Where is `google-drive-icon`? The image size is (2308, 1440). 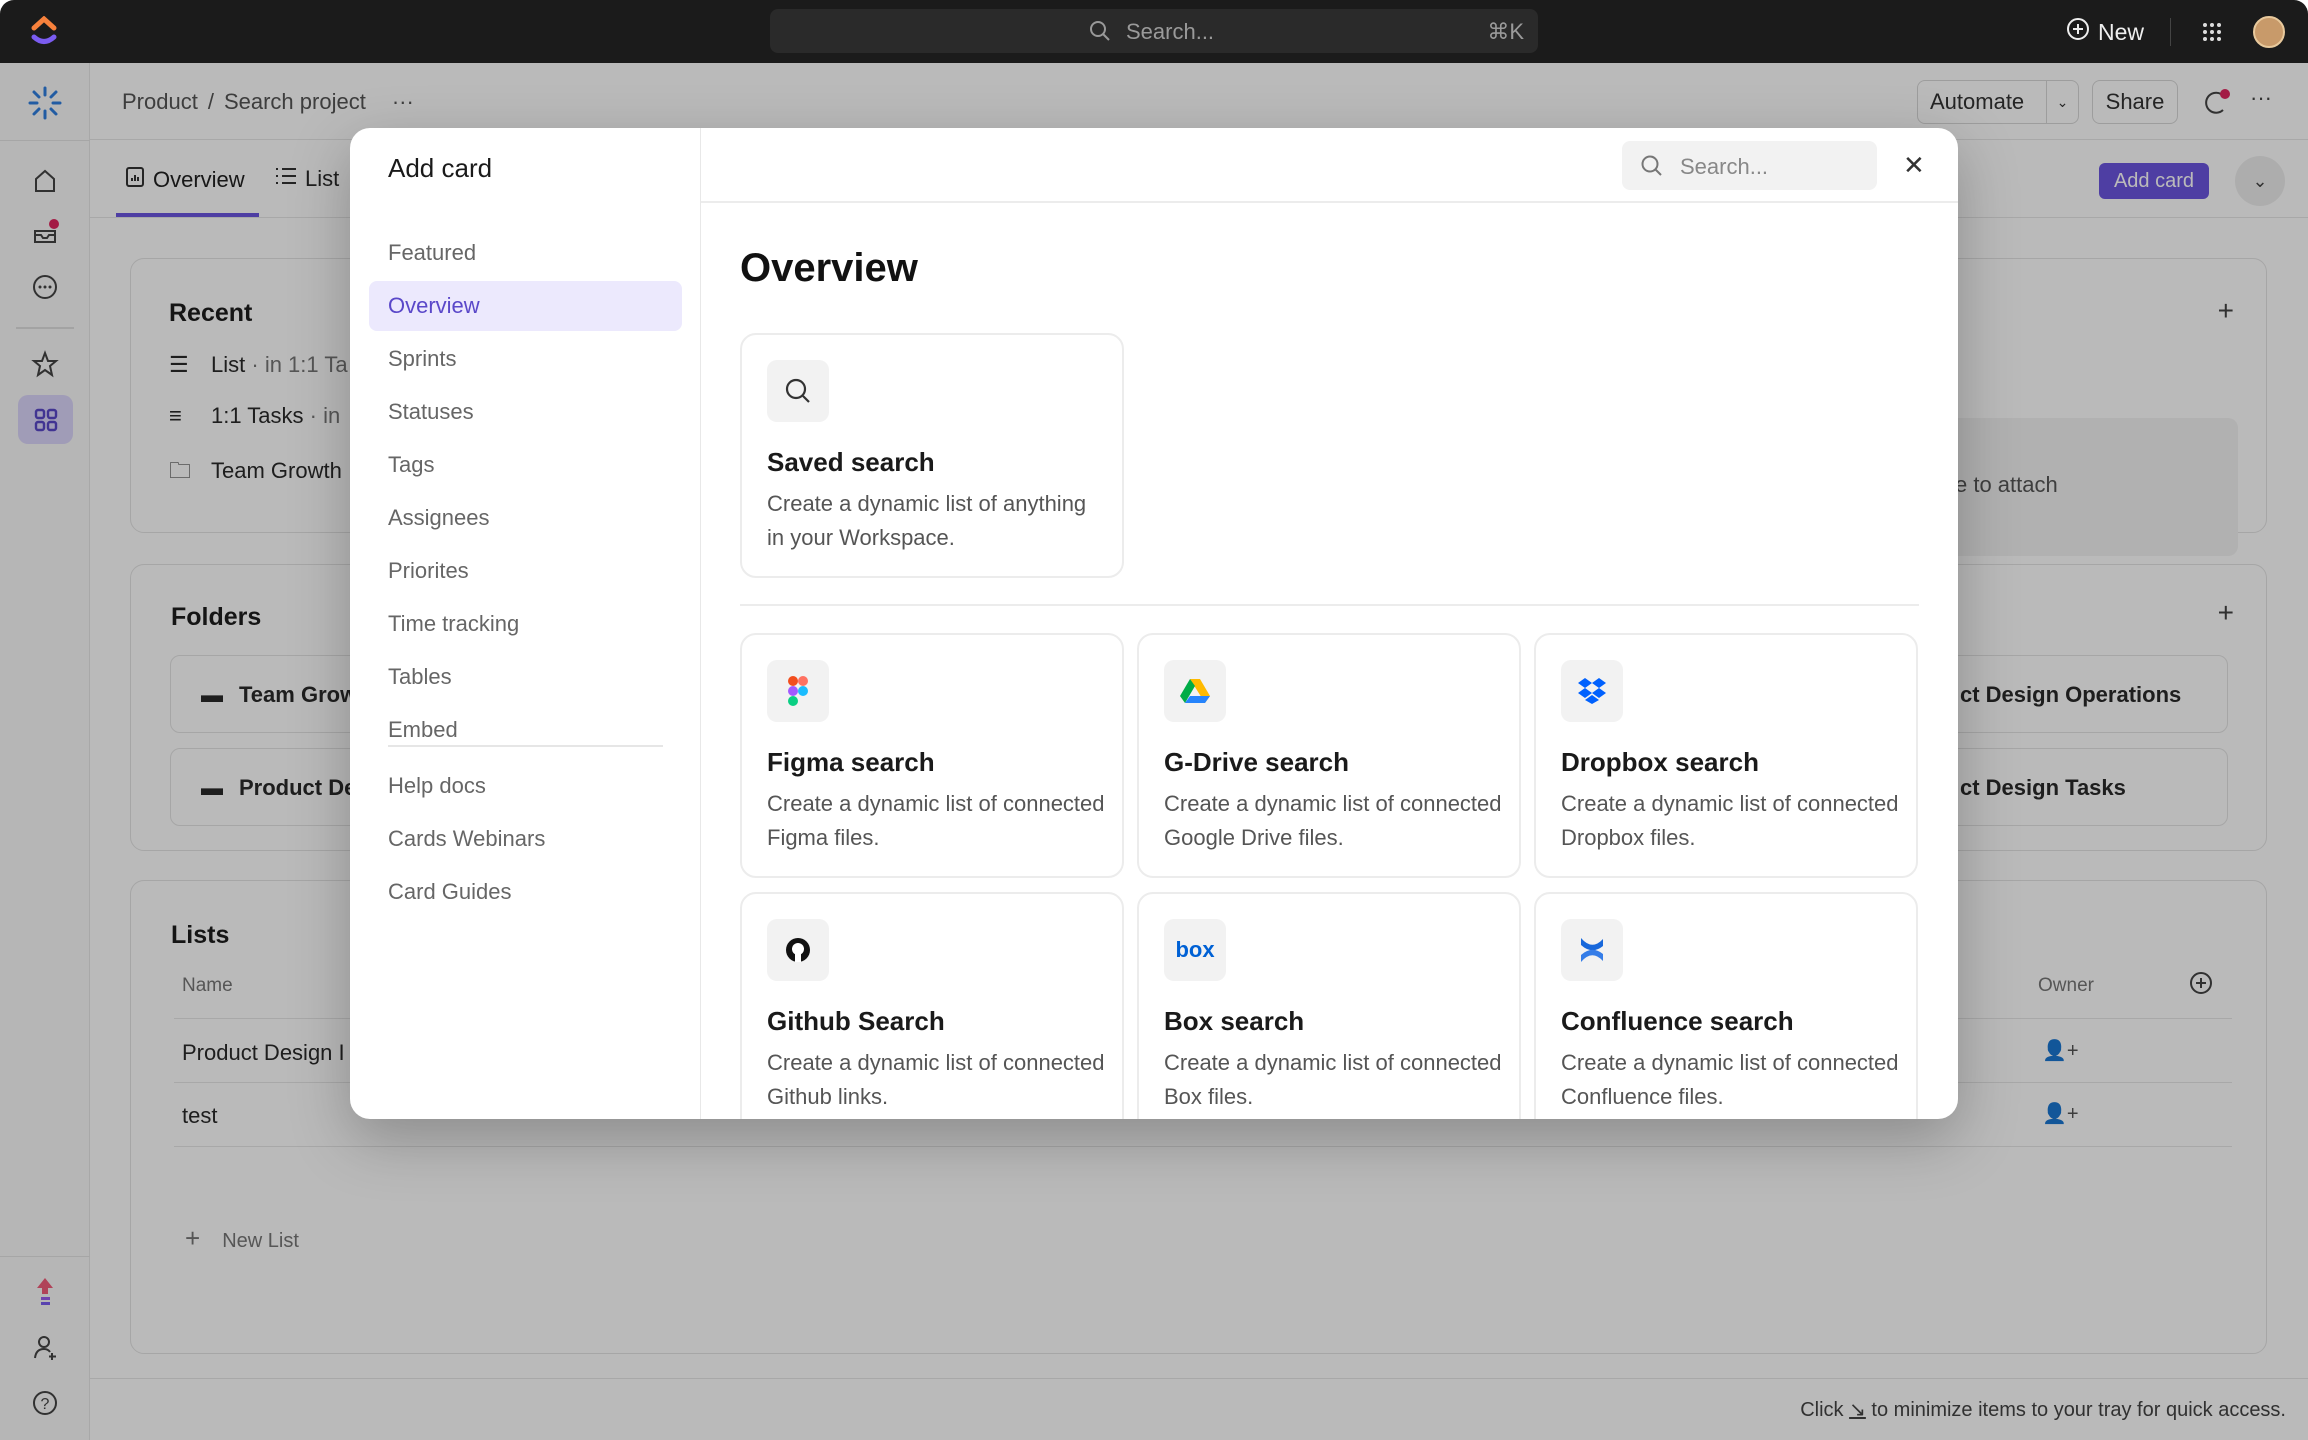
google-drive-icon is located at coordinates (1195, 691).